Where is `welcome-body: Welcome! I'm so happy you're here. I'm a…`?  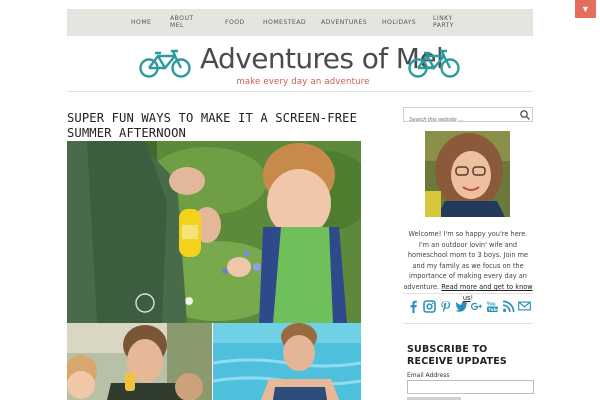
welcome-body: Welcome! I'm so happy you're here. I'm a… is located at coordinates (466, 260).